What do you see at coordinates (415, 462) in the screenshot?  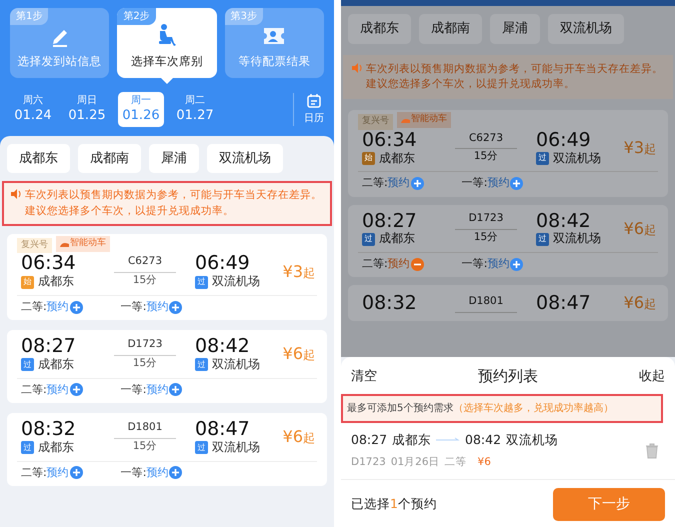 I see `date-text: 01月26日` at bounding box center [415, 462].